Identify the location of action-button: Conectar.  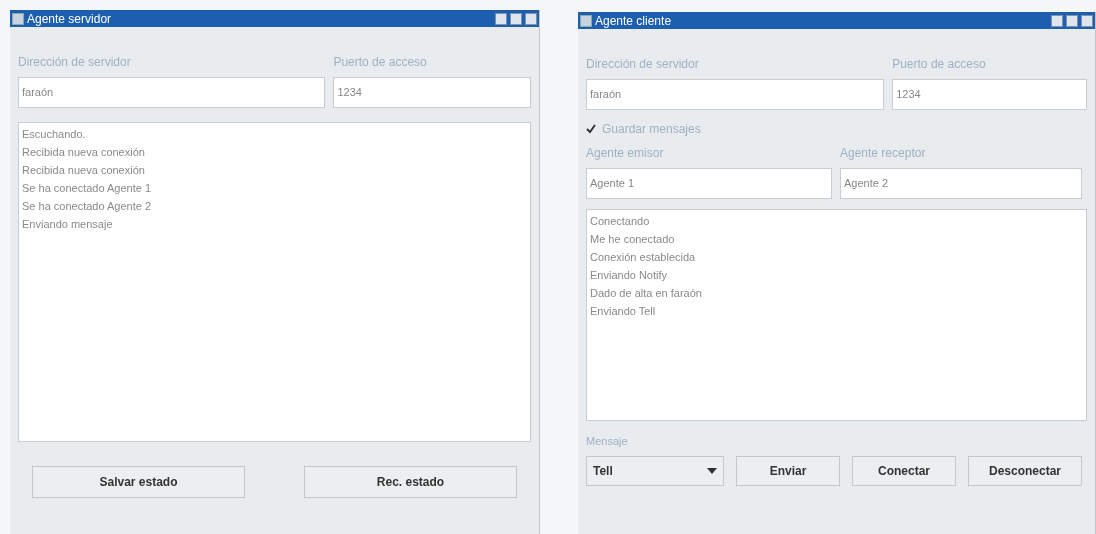
(904, 470).